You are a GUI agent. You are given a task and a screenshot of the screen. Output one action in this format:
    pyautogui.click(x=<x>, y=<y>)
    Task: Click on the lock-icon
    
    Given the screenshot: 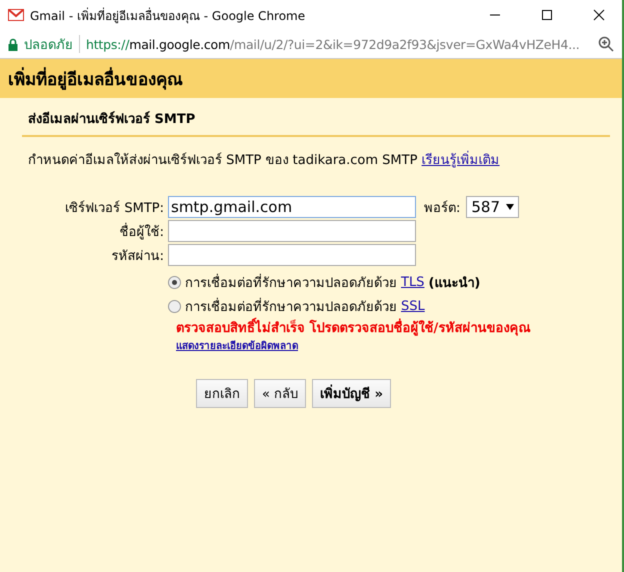 What is the action you would take?
    pyautogui.click(x=13, y=44)
    